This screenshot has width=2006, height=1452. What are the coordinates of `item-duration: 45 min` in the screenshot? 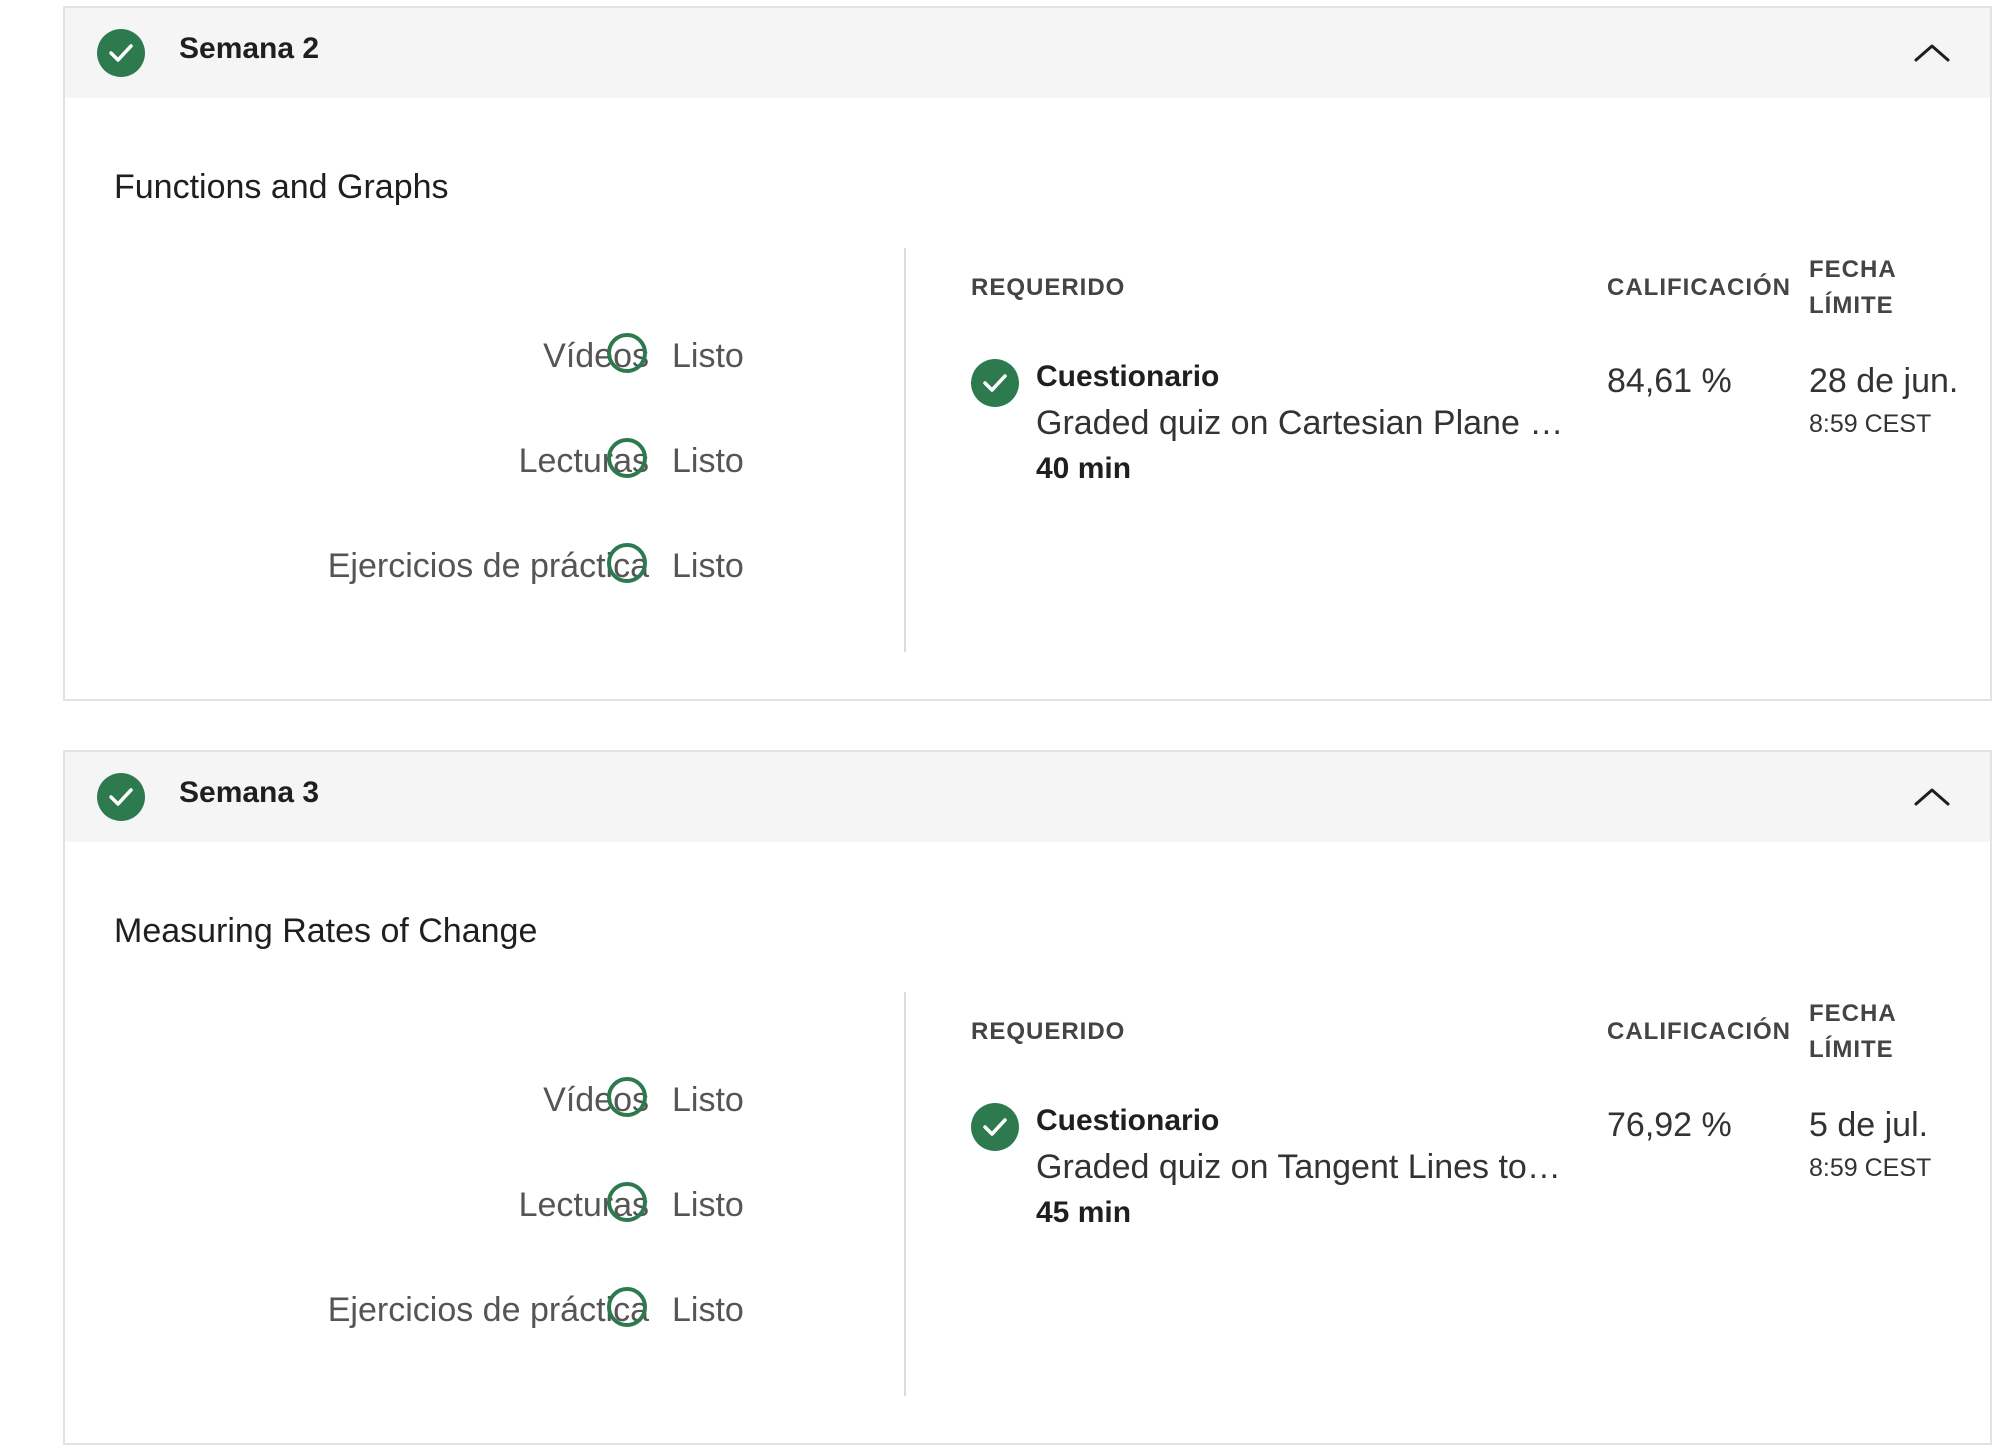 It's located at (1084, 1212).